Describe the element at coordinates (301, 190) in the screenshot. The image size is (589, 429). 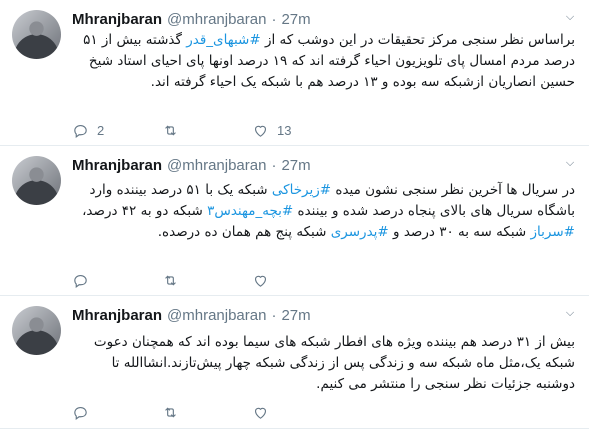
I see `hashtag-link: #زیرخاکی` at that location.